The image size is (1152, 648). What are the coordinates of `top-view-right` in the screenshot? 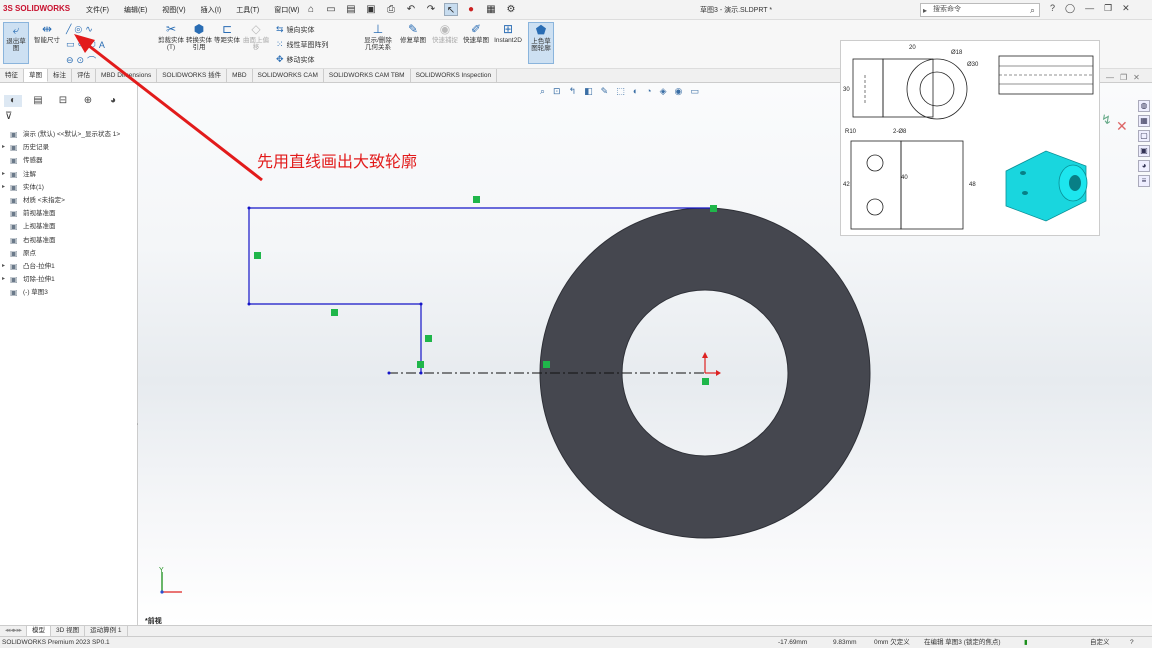 It's located at (932, 185).